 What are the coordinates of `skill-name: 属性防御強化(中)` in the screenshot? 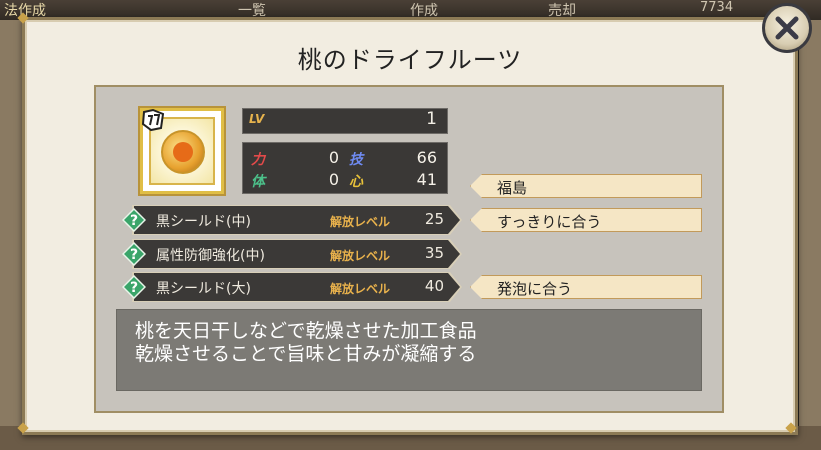 It's located at (210, 256).